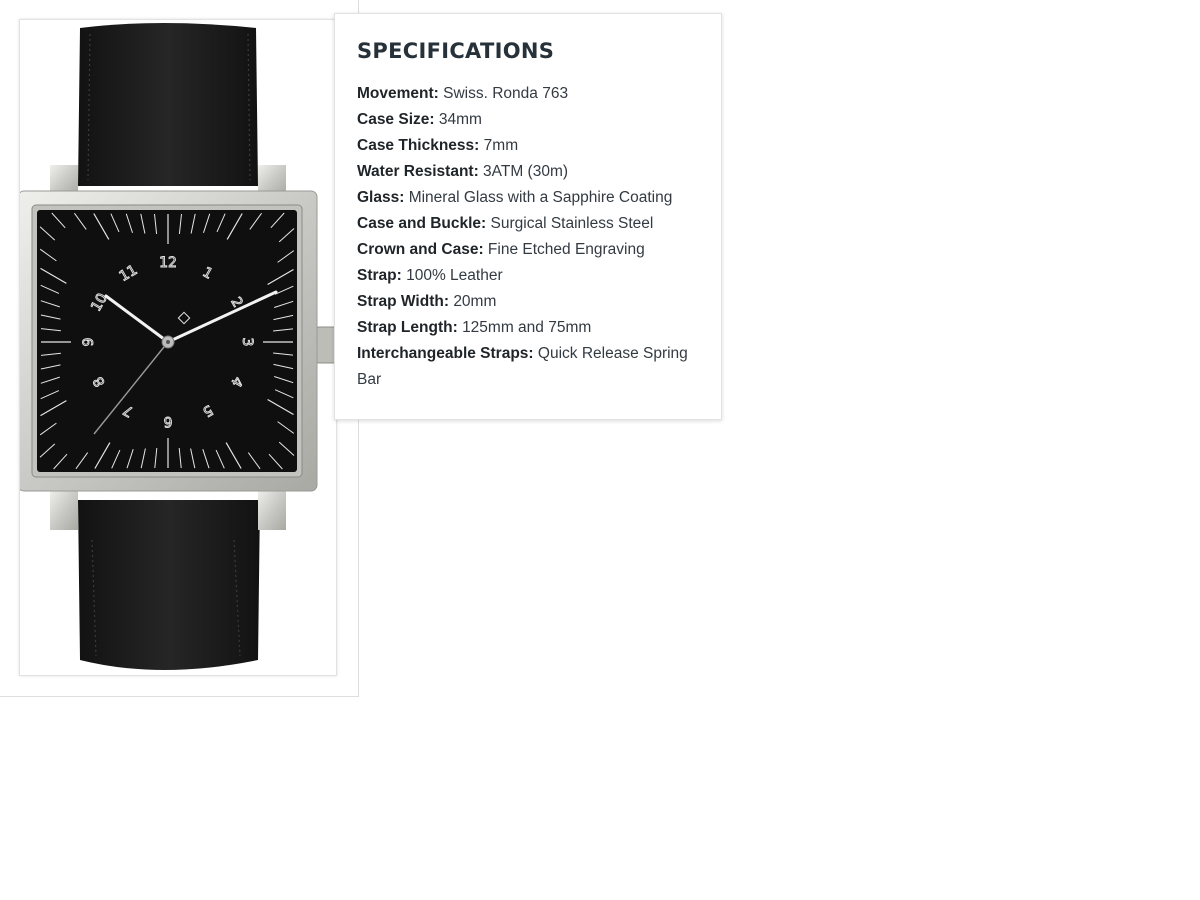  What do you see at coordinates (422, 223) in the screenshot?
I see `spec-label: Case and Buckle:` at bounding box center [422, 223].